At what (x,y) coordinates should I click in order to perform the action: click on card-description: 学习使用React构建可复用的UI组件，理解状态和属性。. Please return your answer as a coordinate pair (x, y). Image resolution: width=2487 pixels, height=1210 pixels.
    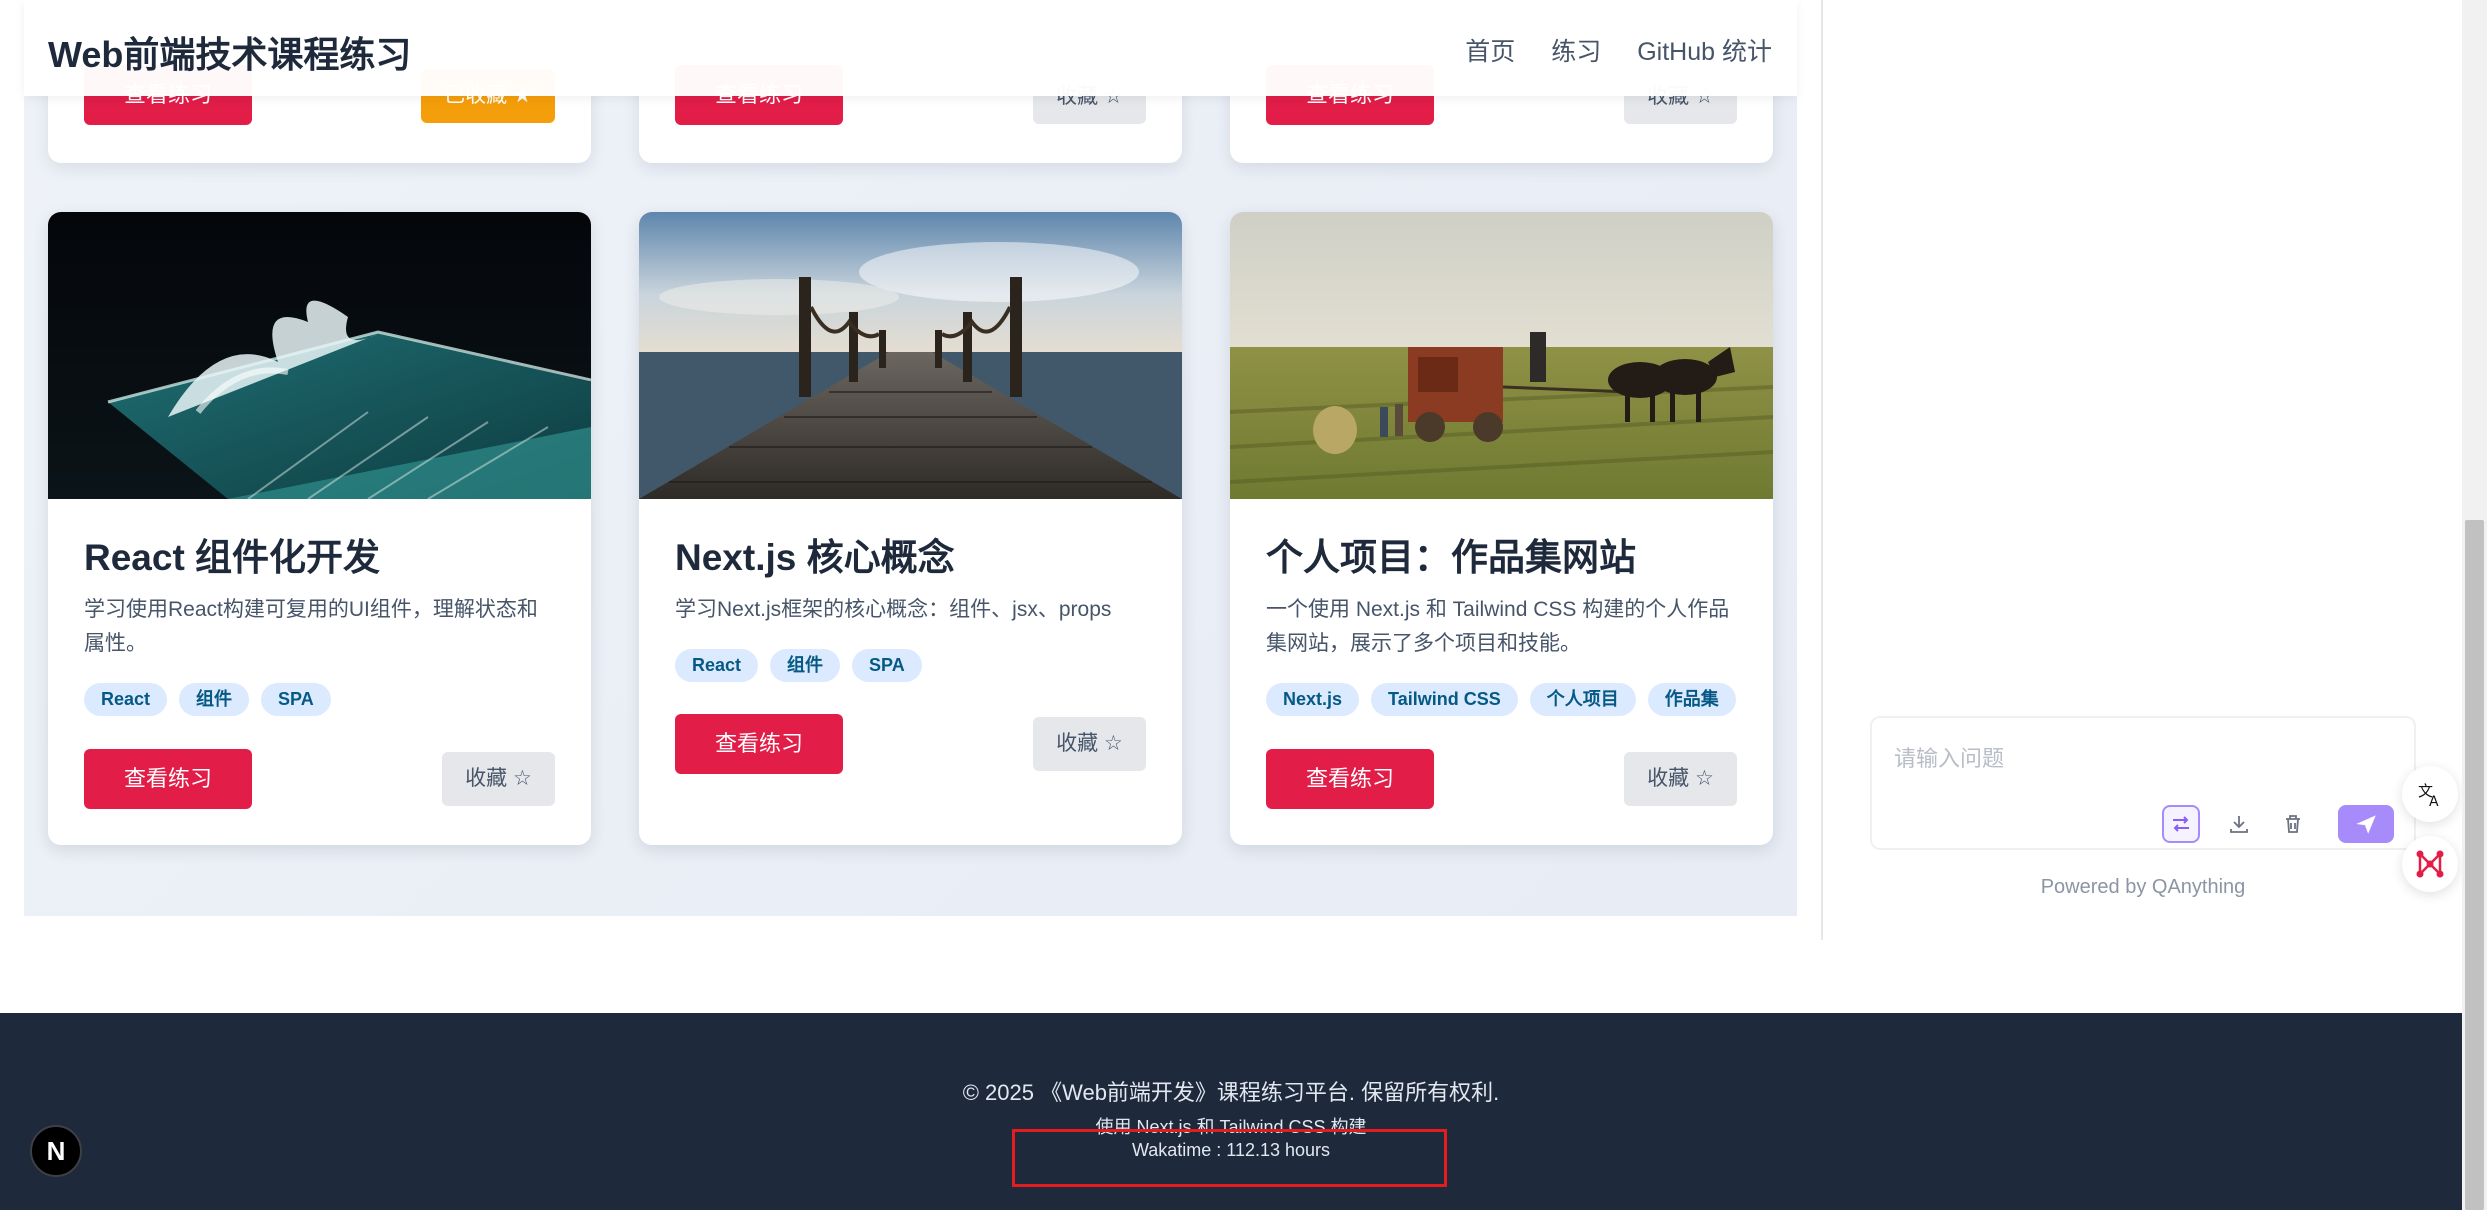
    Looking at the image, I should click on (311, 626).